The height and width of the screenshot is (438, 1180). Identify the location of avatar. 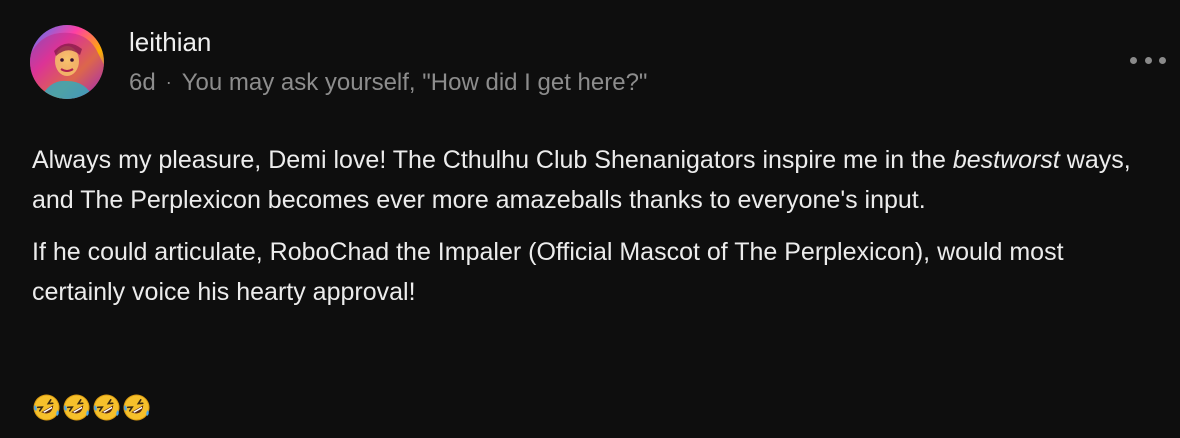
(67, 62).